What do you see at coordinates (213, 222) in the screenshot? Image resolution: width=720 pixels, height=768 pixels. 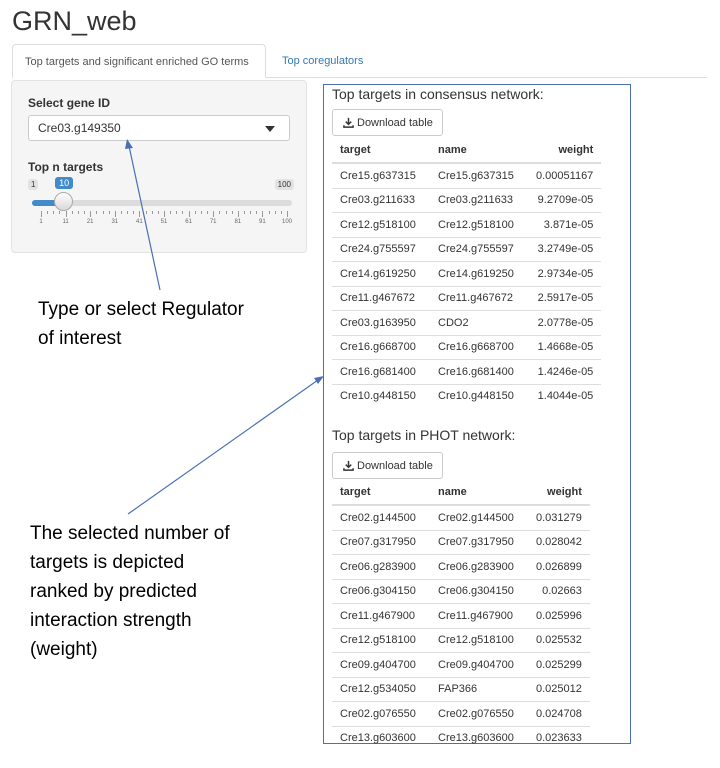 I see `slider-tick-label: 71` at bounding box center [213, 222].